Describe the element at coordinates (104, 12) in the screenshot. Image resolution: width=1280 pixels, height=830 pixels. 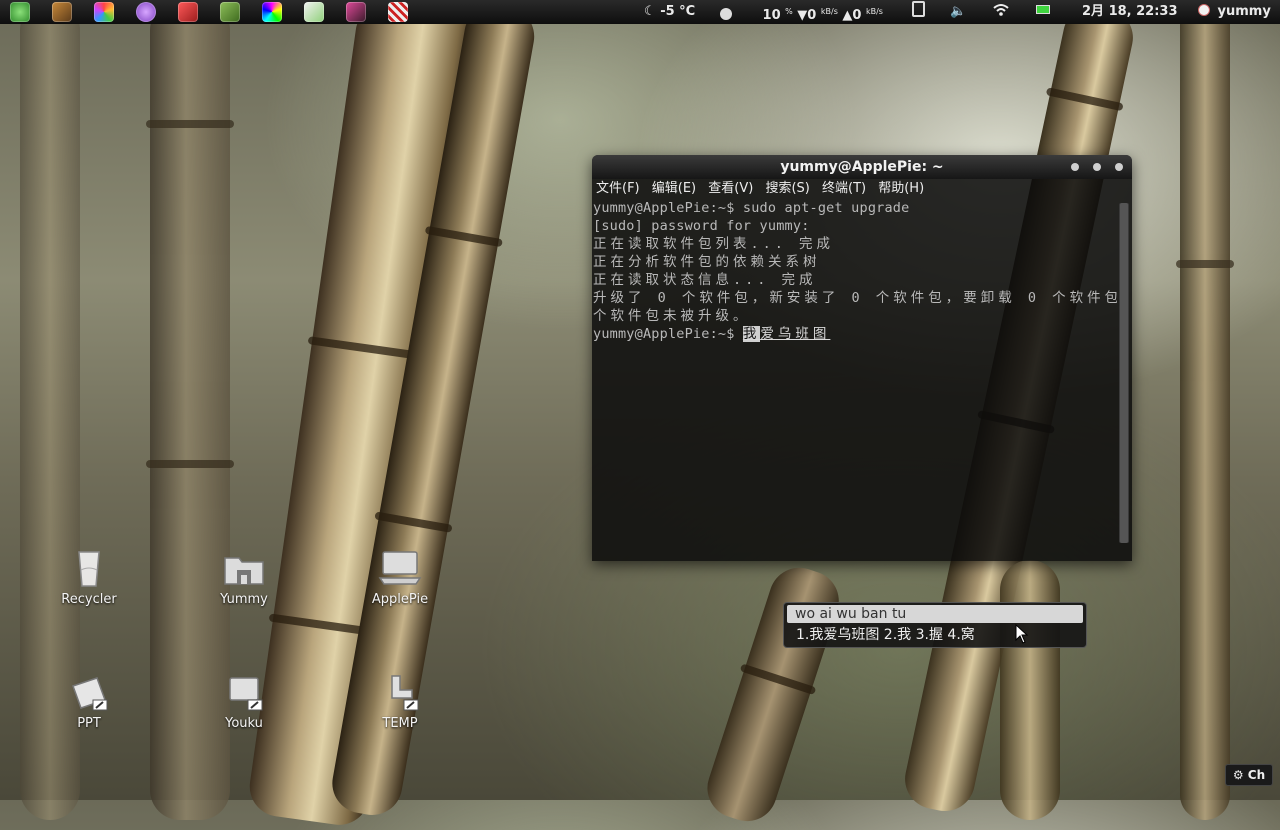
I see `photos-icon` at that location.